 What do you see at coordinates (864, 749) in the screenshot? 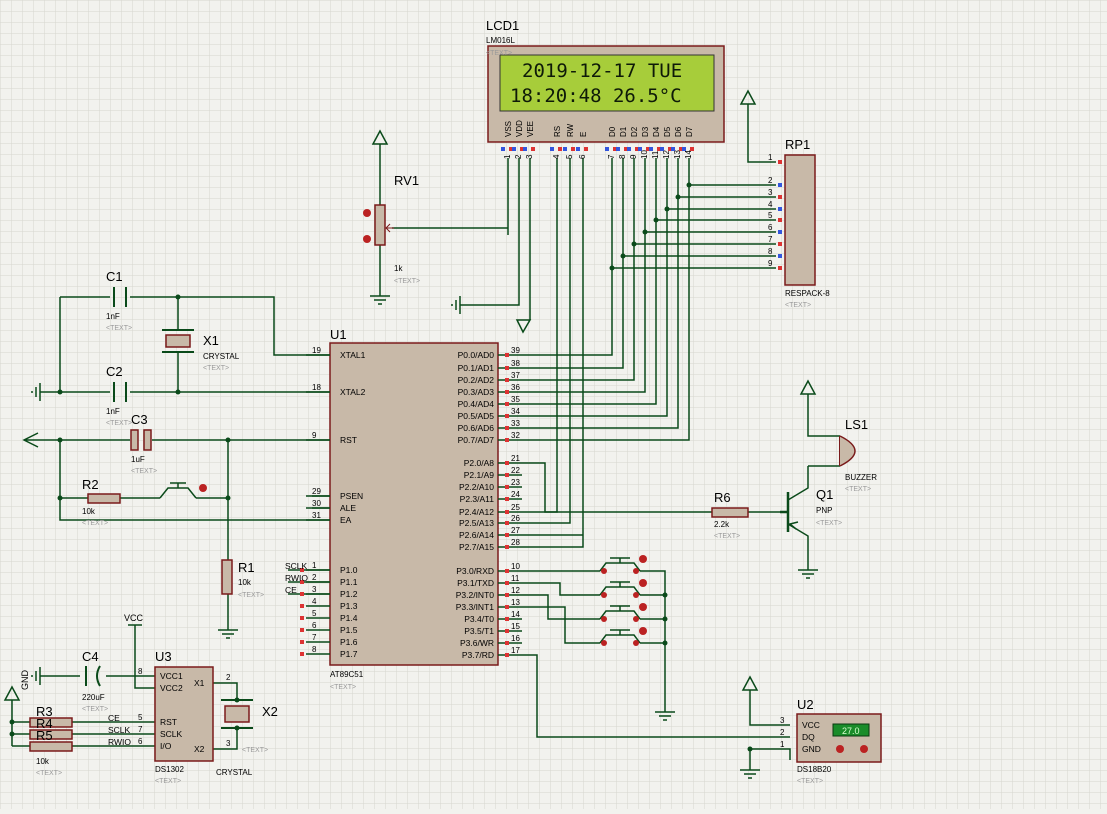
I see `u2-up-button` at bounding box center [864, 749].